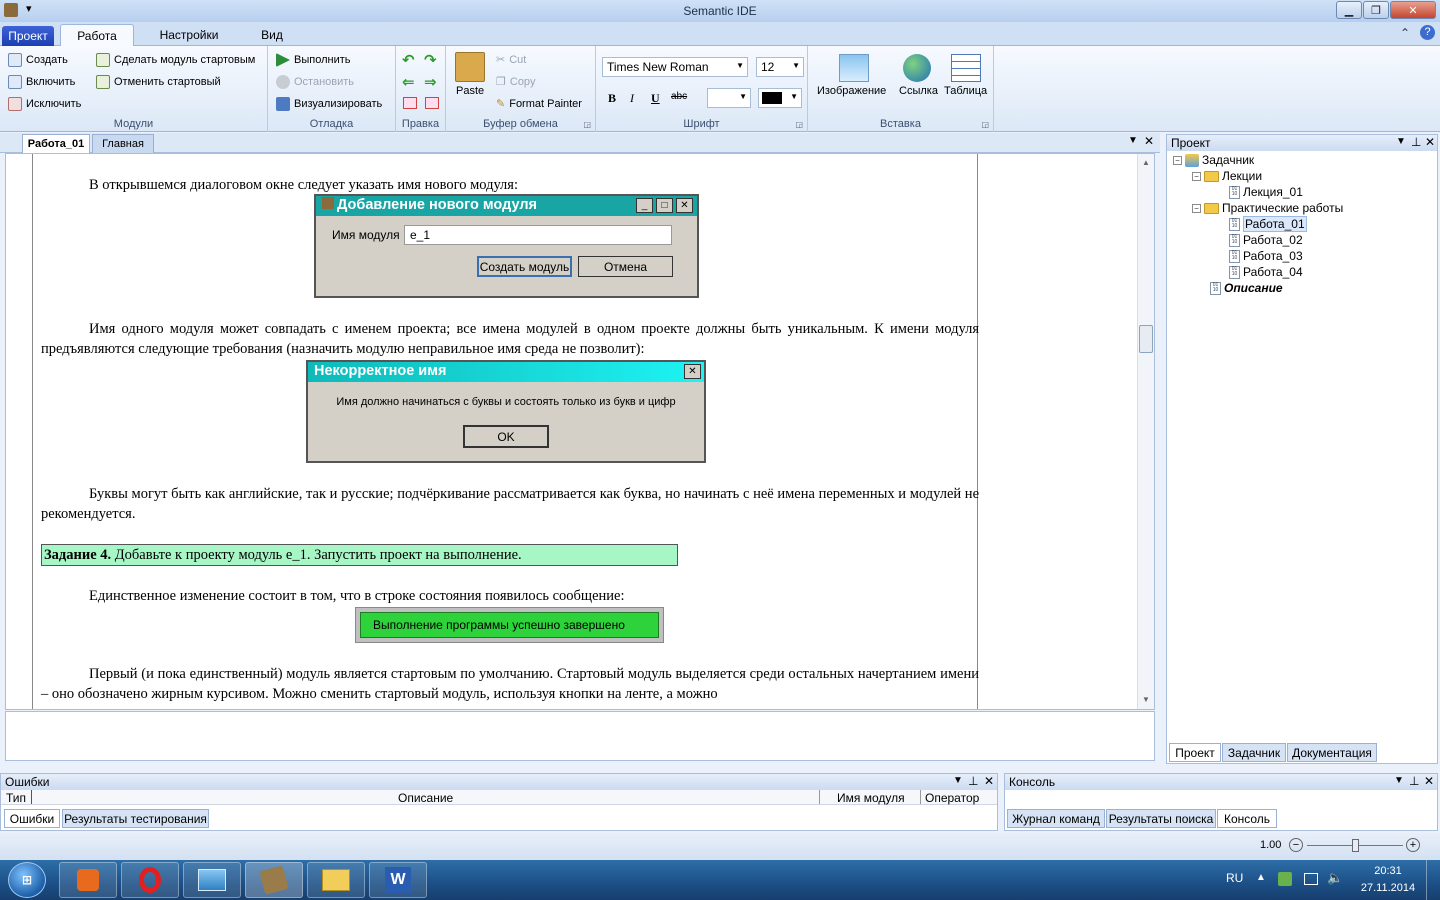 The image size is (1440, 900). I want to click on security-icon, so click(1285, 879).